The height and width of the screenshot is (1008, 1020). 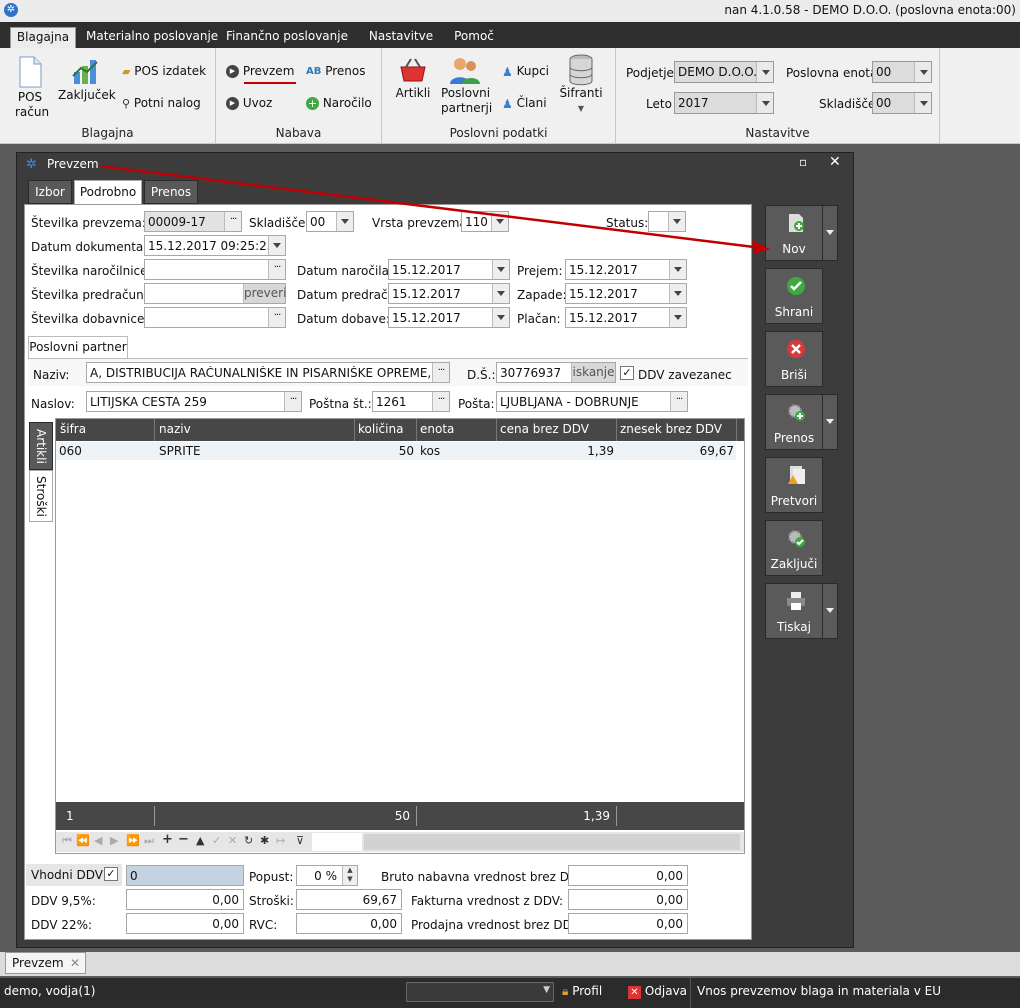 I want to click on refresh-icon: ↻, so click(x=248, y=840).